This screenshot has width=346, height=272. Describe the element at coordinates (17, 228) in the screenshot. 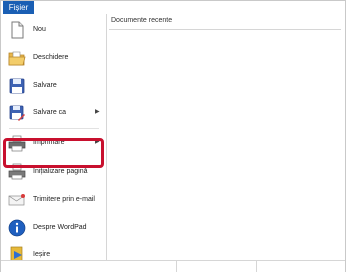

I see `info-icon` at that location.